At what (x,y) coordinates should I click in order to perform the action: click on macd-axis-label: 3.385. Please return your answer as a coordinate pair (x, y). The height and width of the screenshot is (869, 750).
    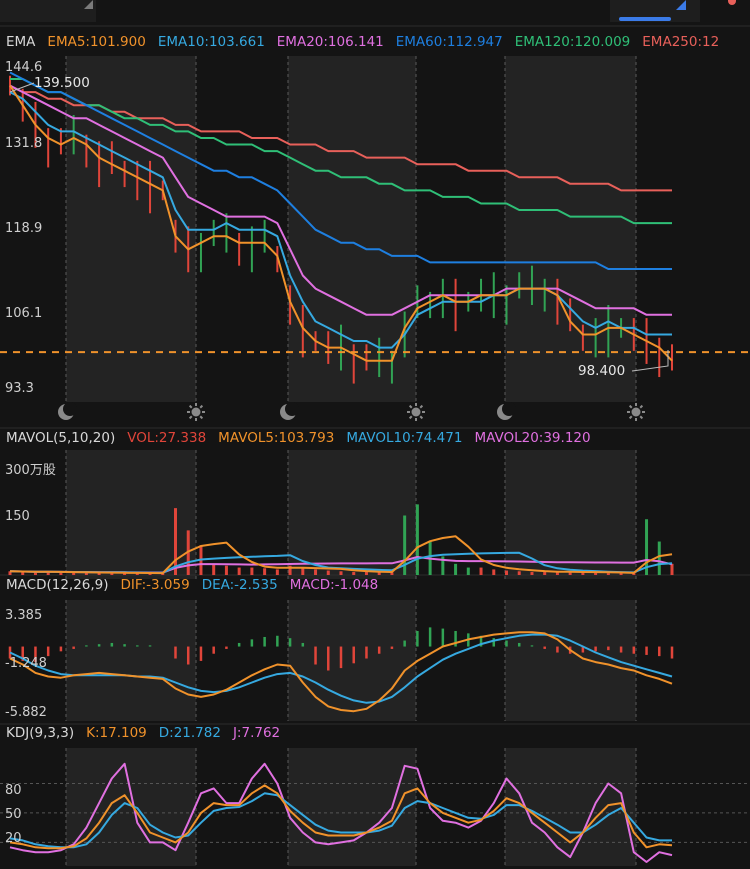
    Looking at the image, I should click on (24, 615).